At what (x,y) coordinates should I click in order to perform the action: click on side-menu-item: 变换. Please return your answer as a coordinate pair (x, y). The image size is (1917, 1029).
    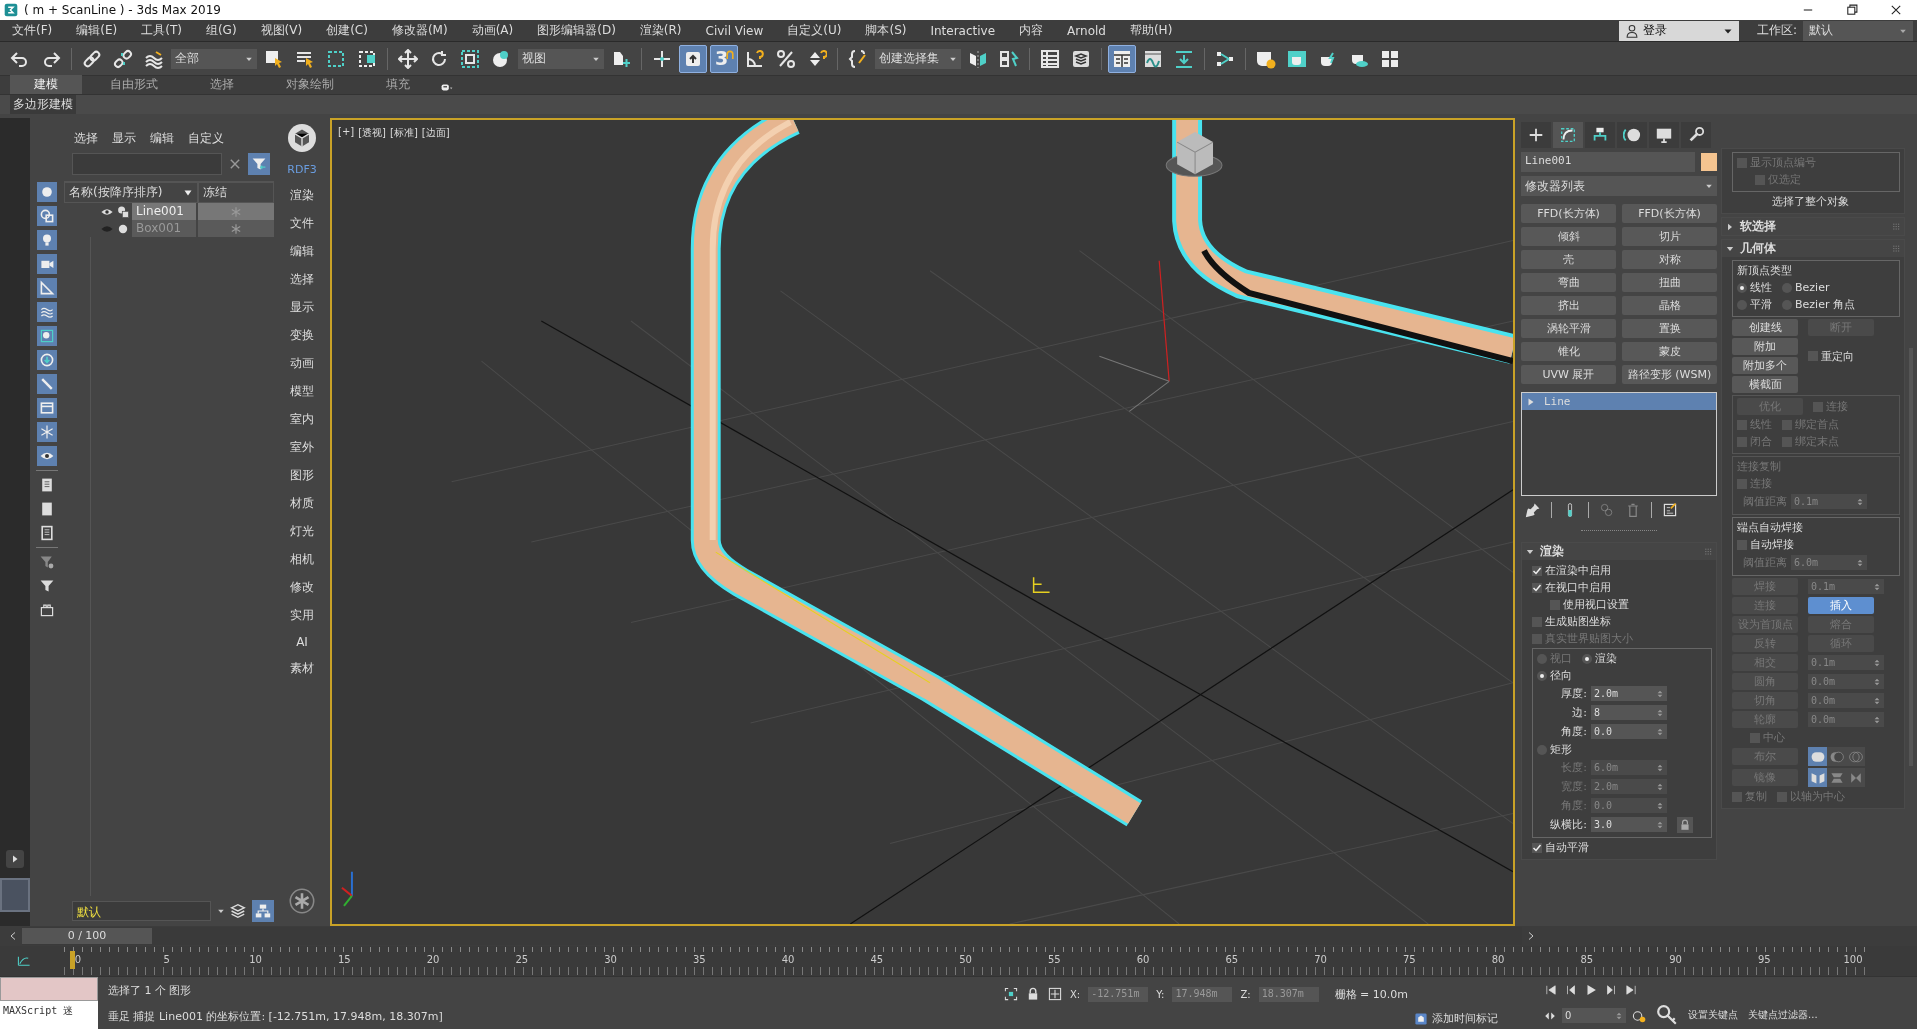
    Looking at the image, I should click on (302, 335).